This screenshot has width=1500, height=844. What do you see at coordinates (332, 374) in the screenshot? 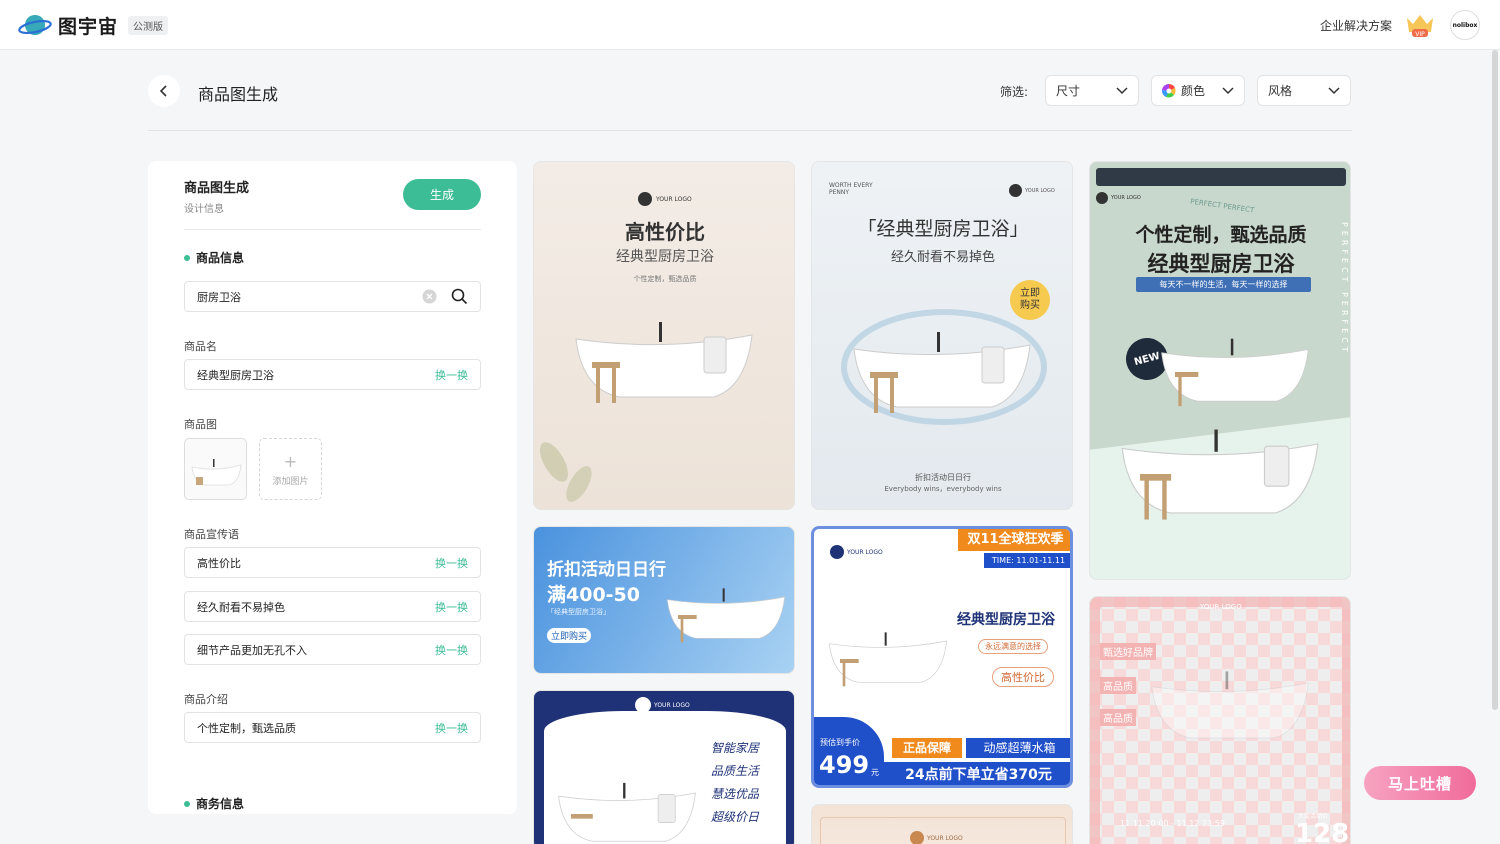
I see `product-name-field: 经典型厨房卫浴 换一换` at bounding box center [332, 374].